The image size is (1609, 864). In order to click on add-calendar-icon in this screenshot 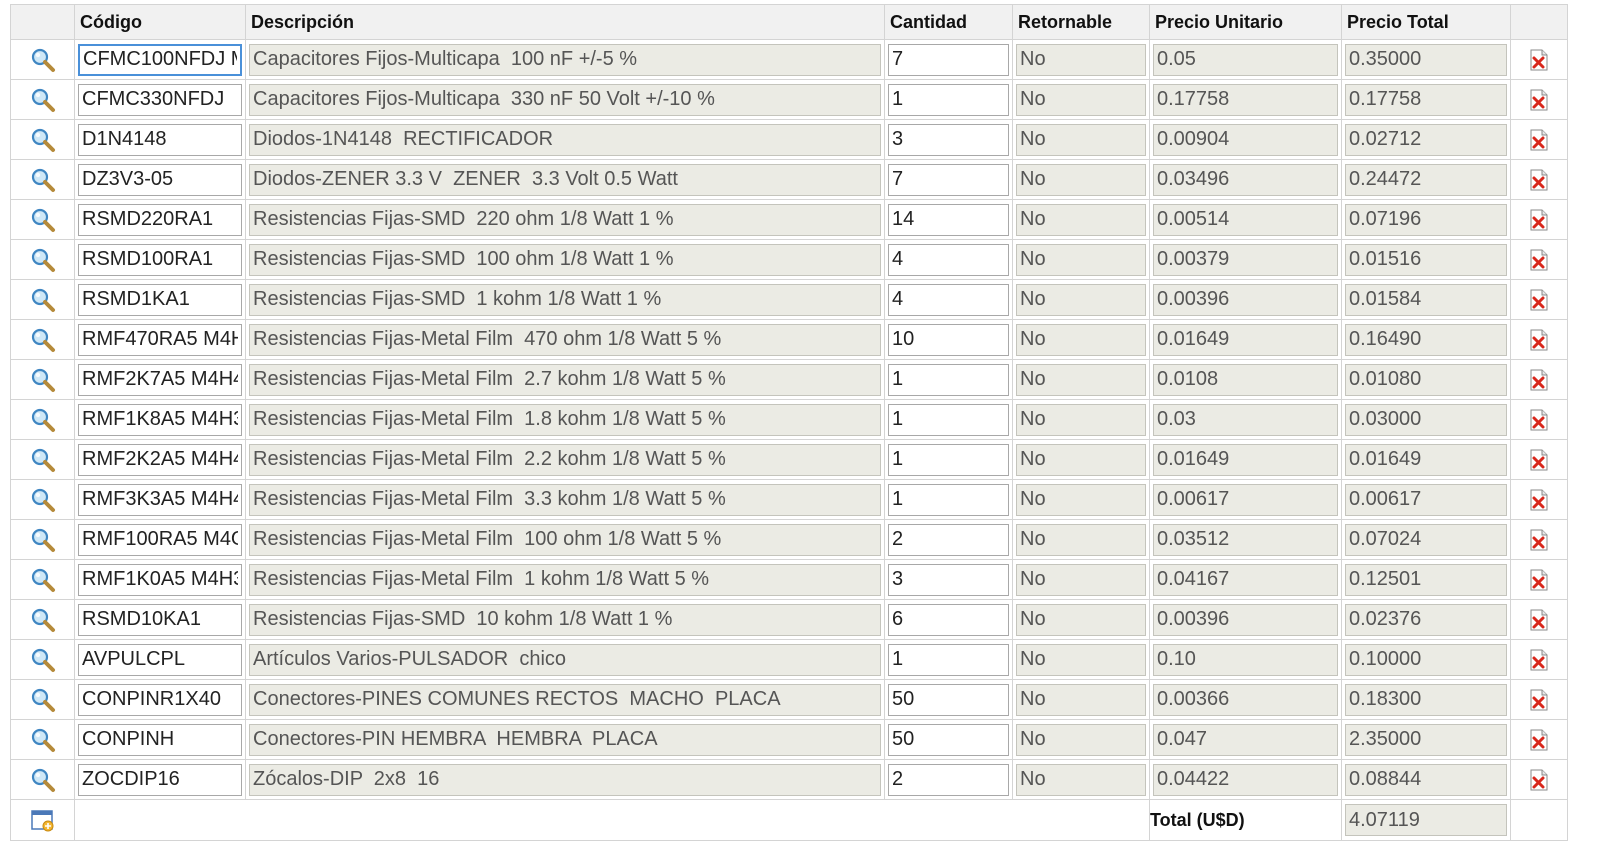, I will do `click(42, 820)`.